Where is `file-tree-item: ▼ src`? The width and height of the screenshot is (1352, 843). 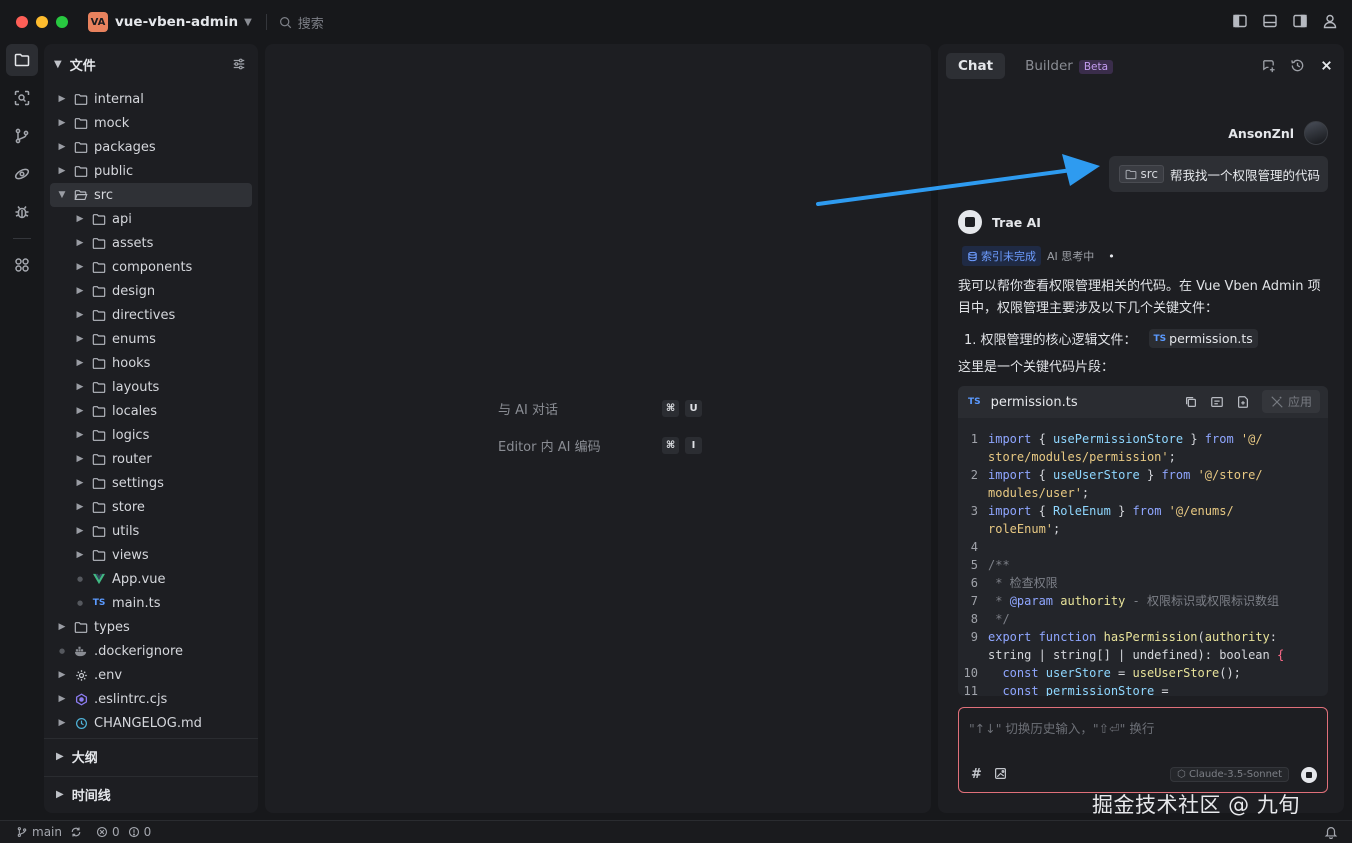
file-tree-item: ▼ src is located at coordinates (151, 195).